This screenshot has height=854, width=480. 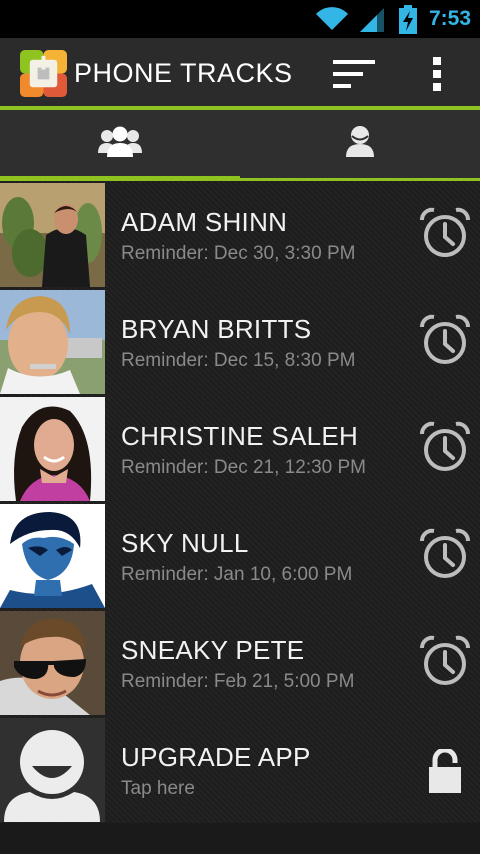 I want to click on lock-icon, so click(x=445, y=771).